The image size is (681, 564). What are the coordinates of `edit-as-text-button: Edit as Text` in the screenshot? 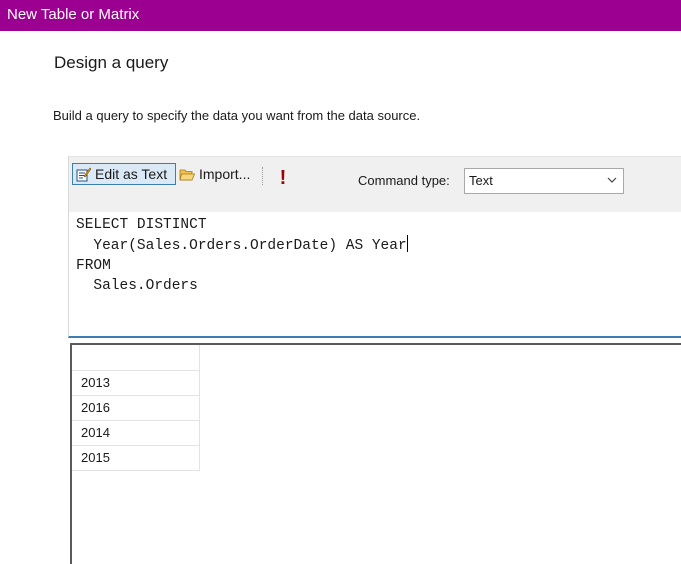 It's located at (124, 174).